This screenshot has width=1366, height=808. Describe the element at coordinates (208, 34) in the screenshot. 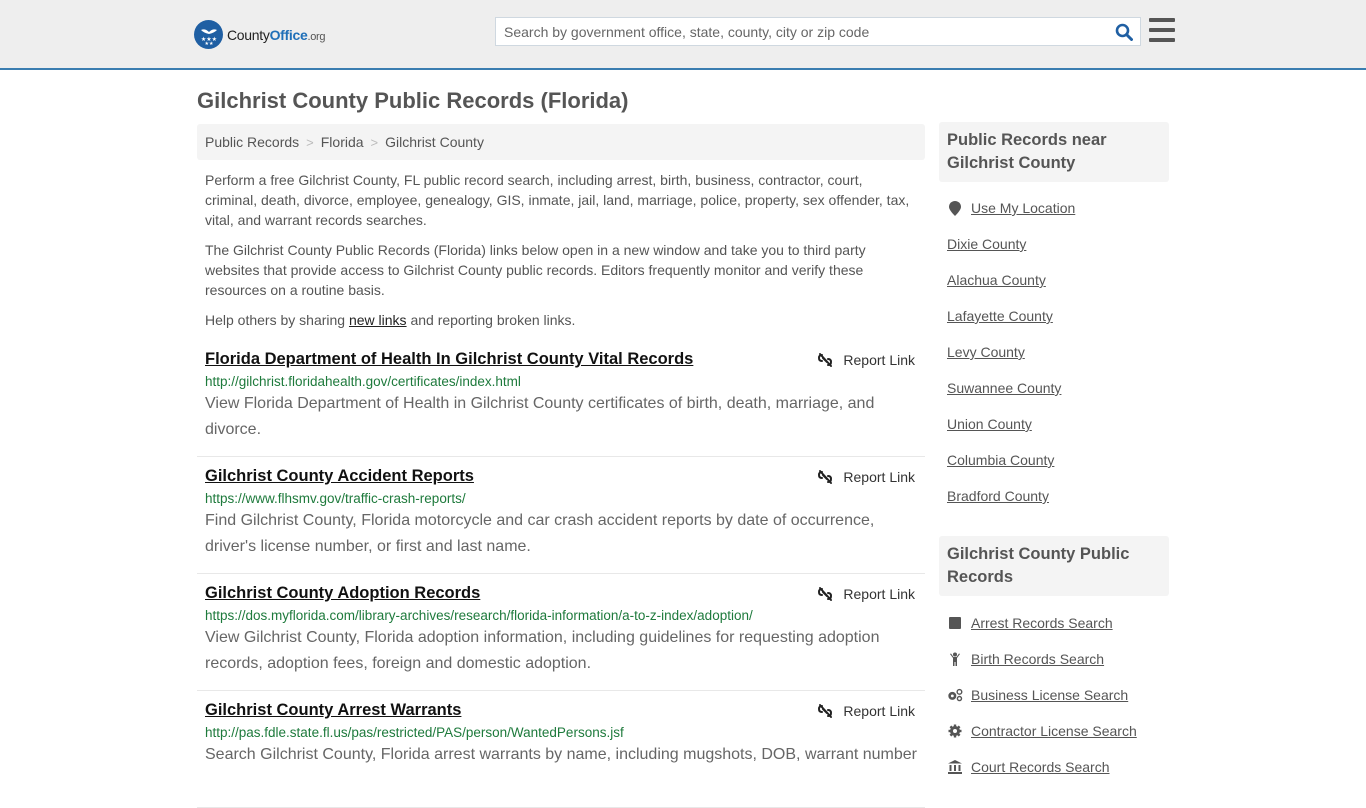

I see `eagle-stars-icon: ★★★ ★★` at that location.